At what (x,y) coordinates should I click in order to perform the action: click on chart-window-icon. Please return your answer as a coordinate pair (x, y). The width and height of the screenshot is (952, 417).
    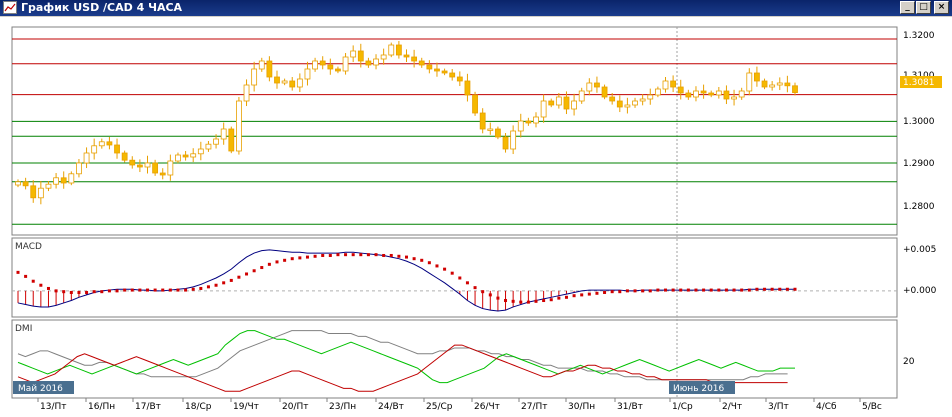
    Looking at the image, I should click on (10, 7).